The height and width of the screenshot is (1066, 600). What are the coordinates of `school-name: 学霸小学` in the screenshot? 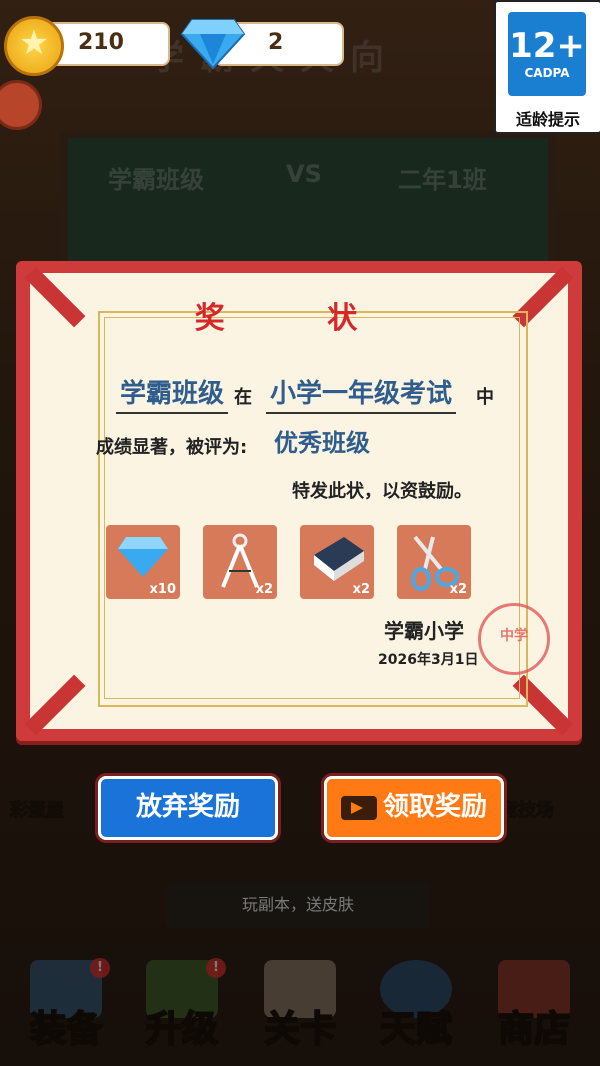 It's located at (424, 631).